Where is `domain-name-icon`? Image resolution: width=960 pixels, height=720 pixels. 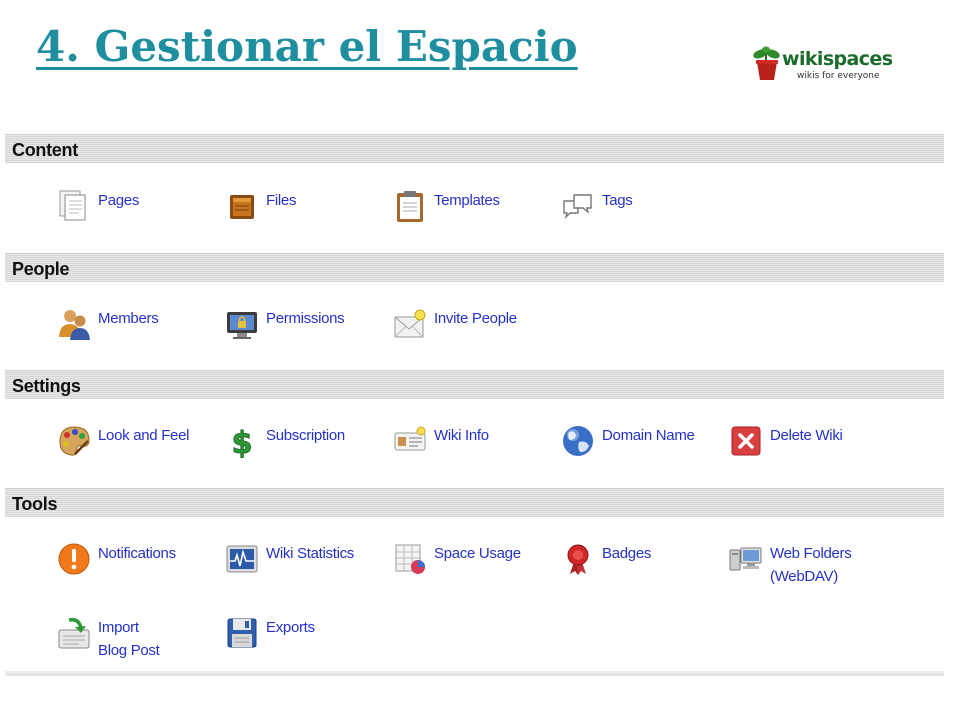 domain-name-icon is located at coordinates (578, 441).